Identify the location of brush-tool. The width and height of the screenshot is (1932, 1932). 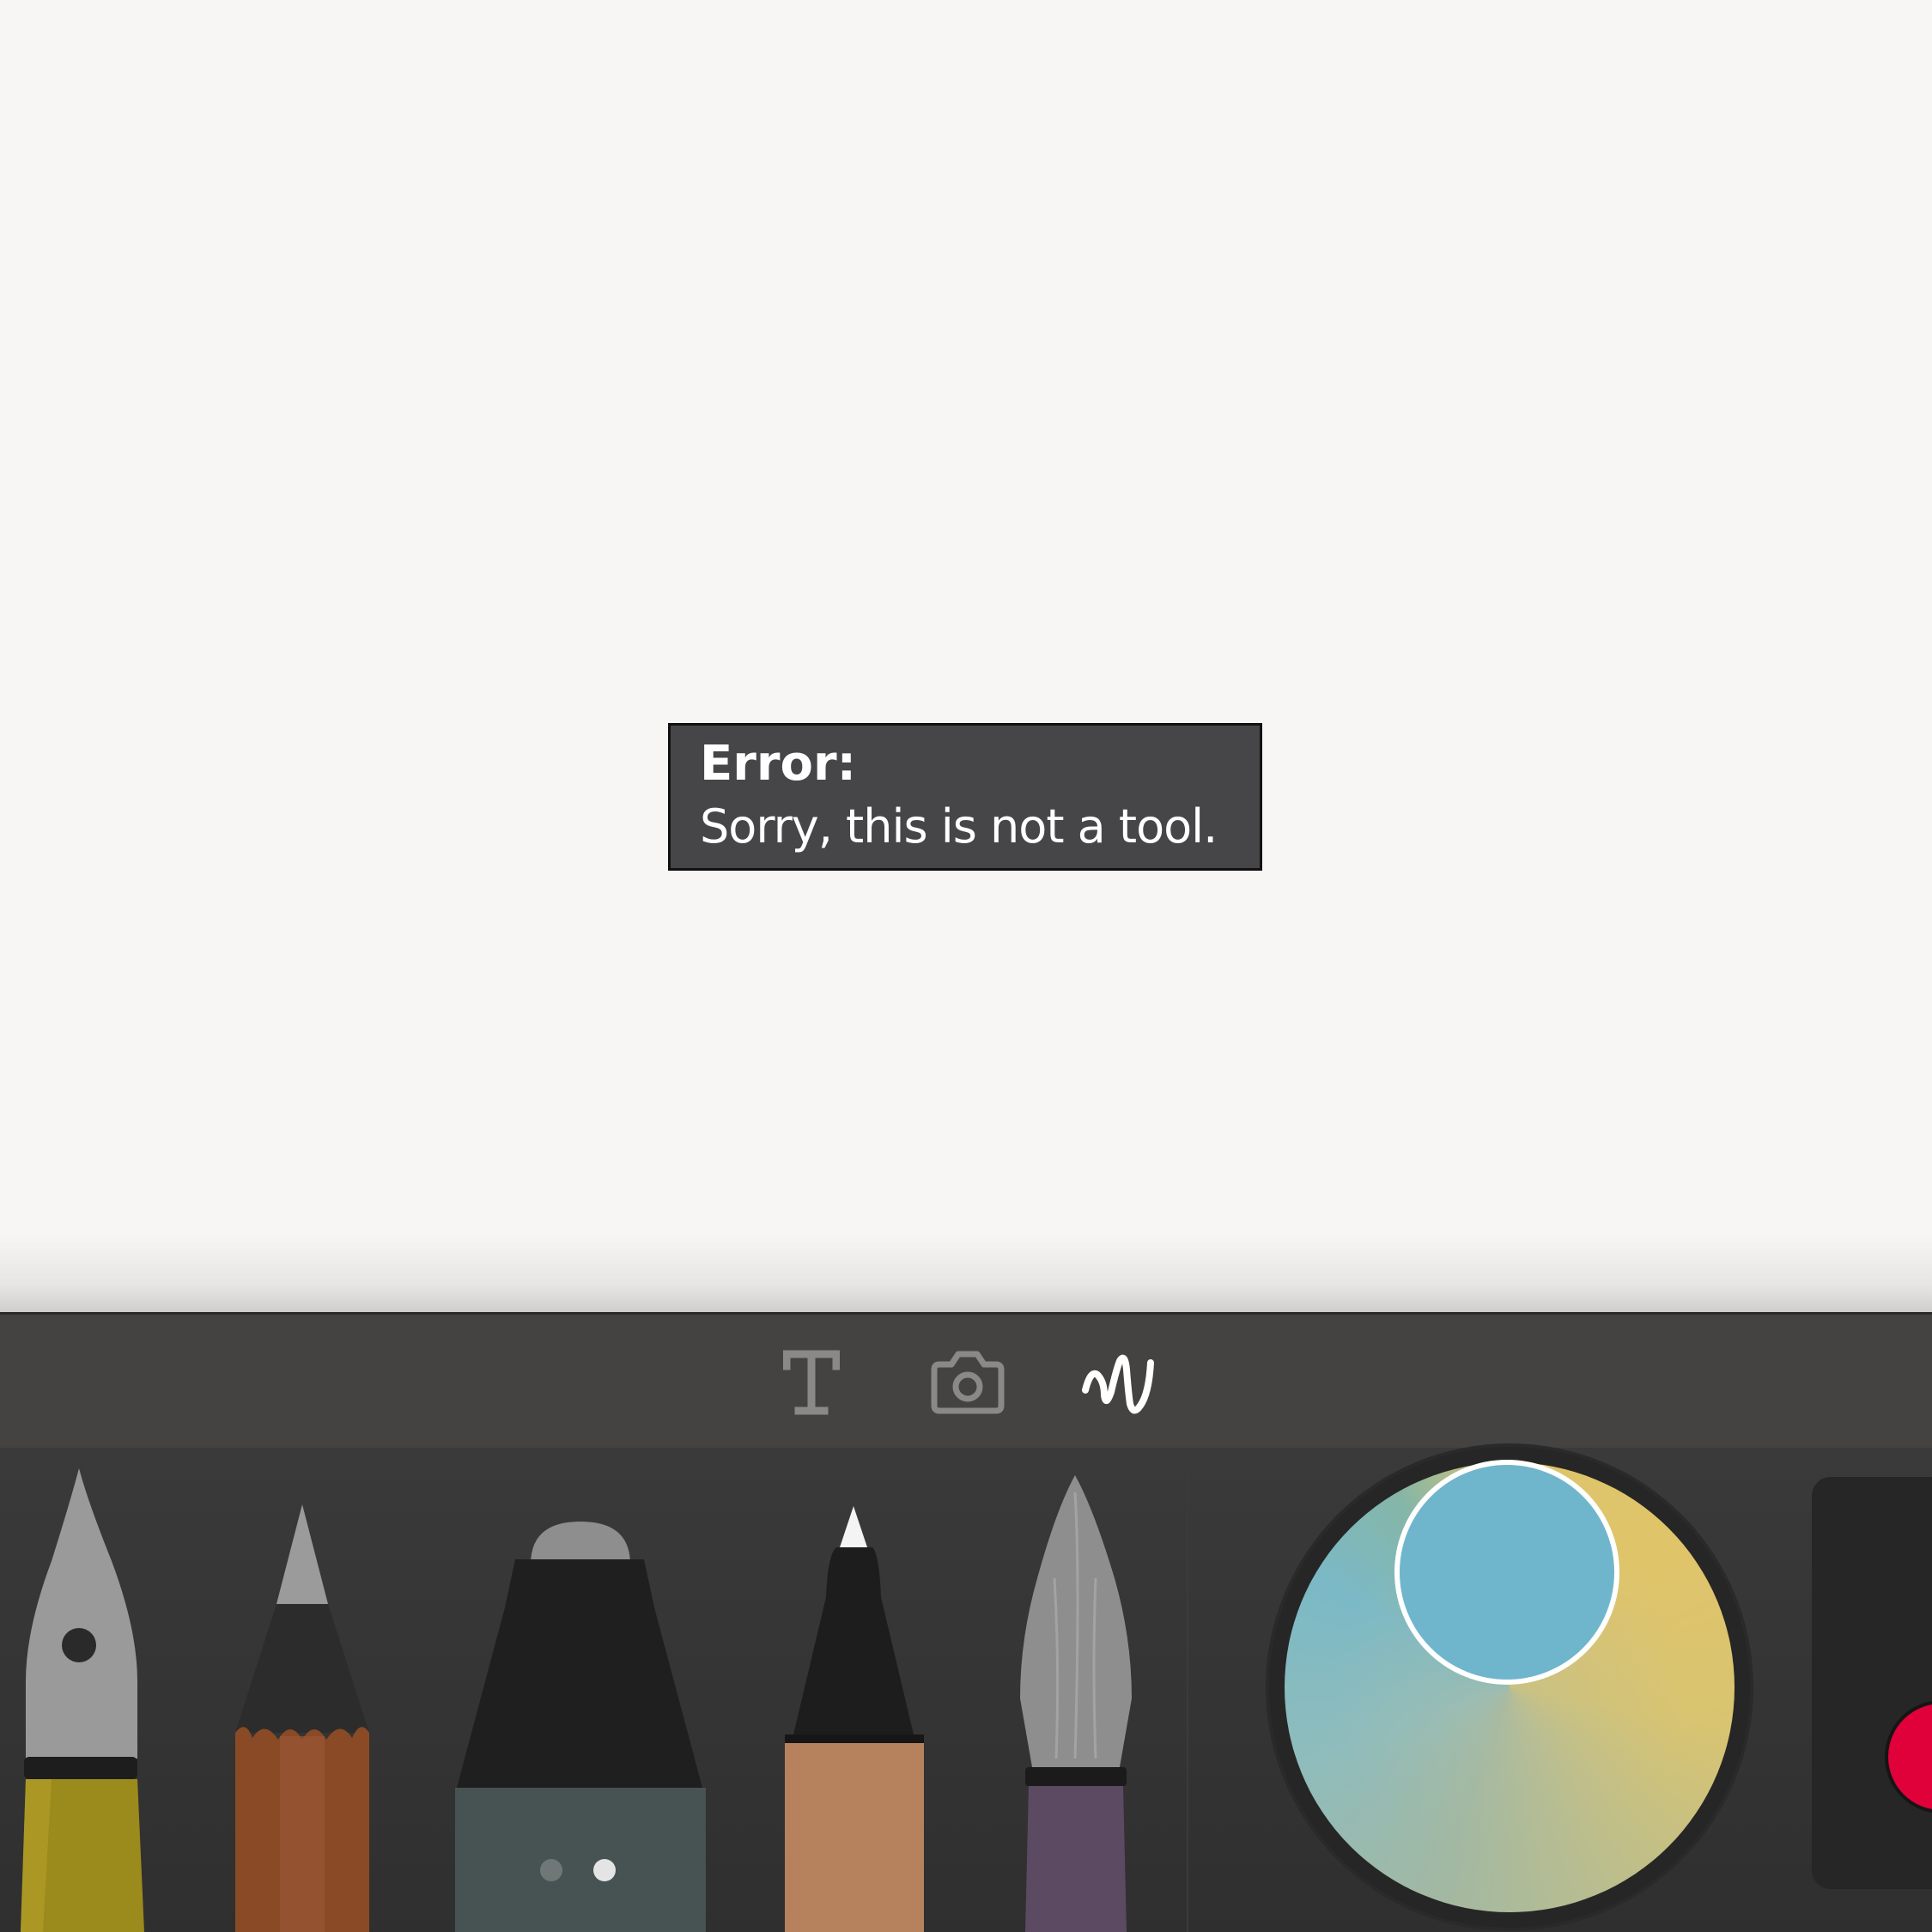
(1076, 1704).